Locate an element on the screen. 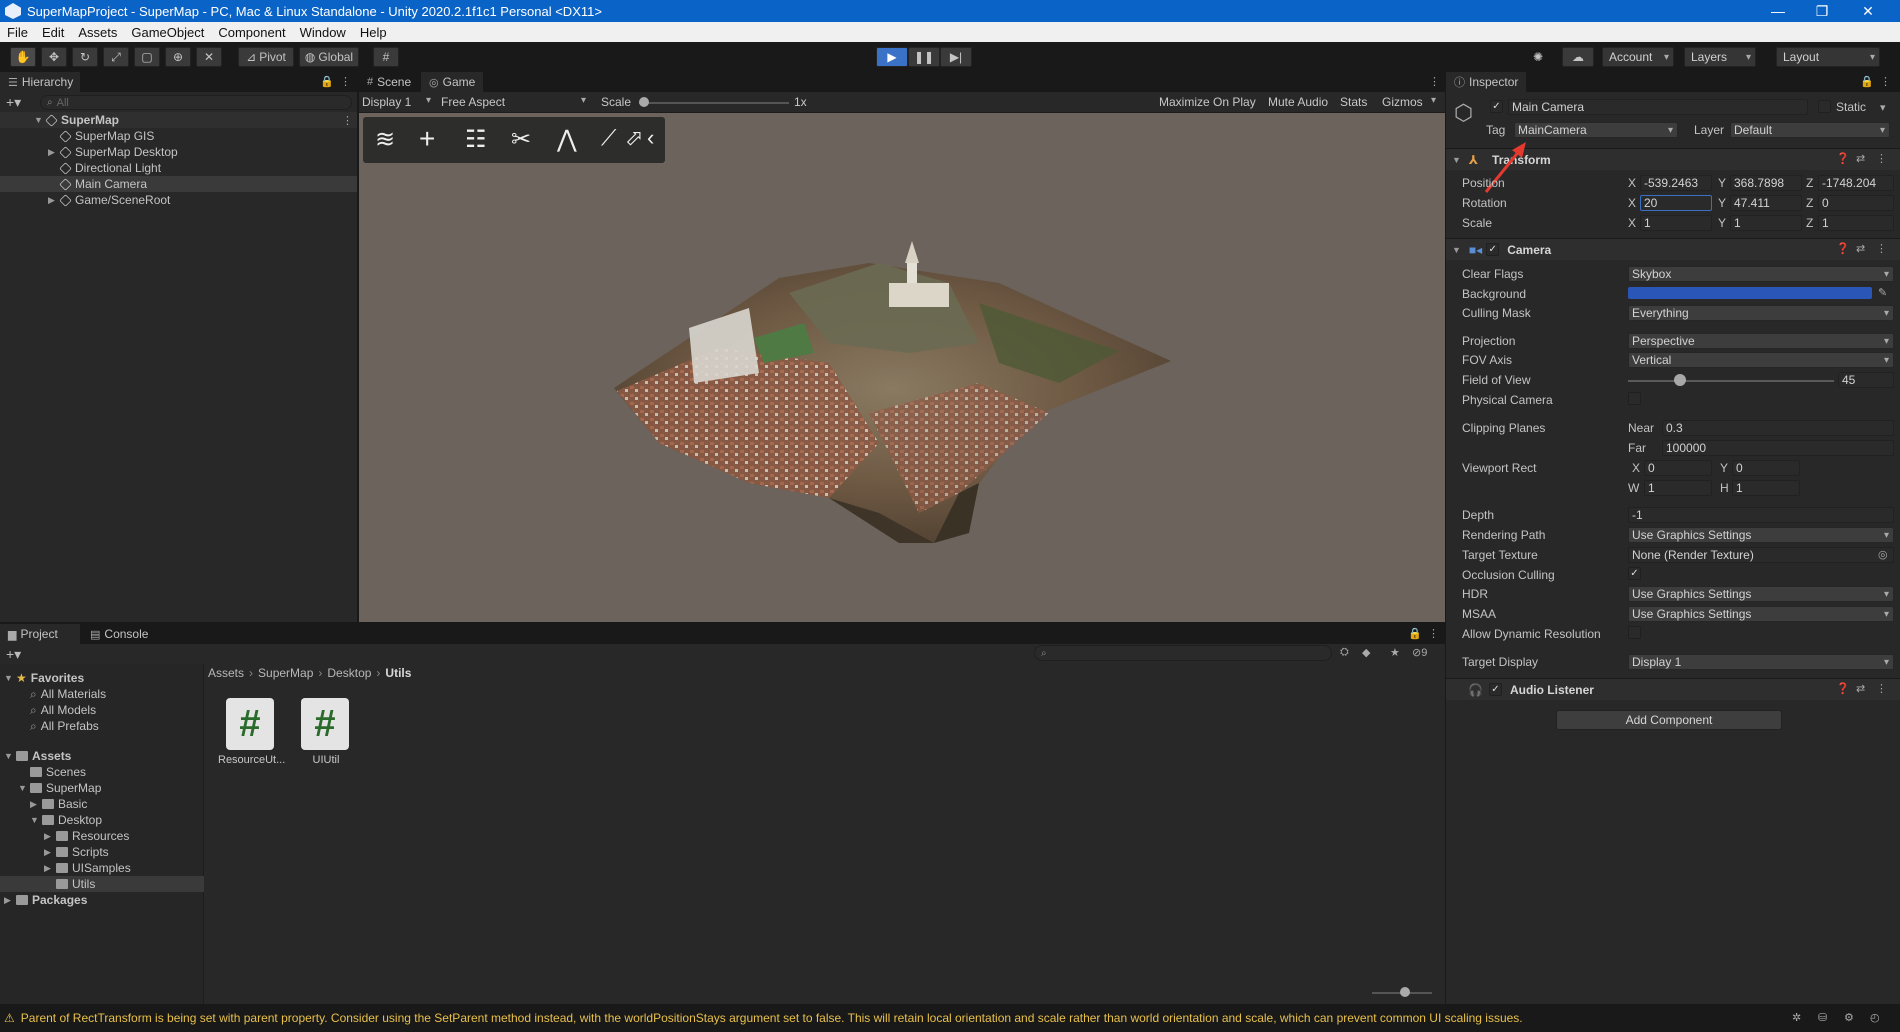  close-button: ✕ is located at coordinates (1868, 11).